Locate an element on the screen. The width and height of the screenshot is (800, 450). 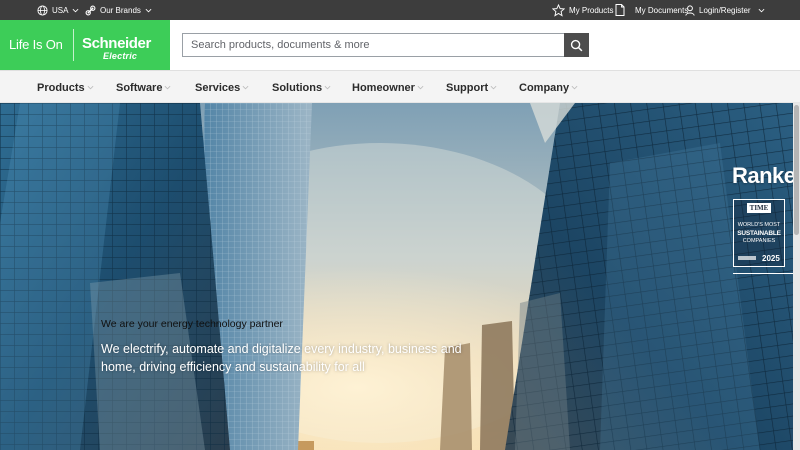
our-brands-menu: Our Brands is located at coordinates (118, 10).